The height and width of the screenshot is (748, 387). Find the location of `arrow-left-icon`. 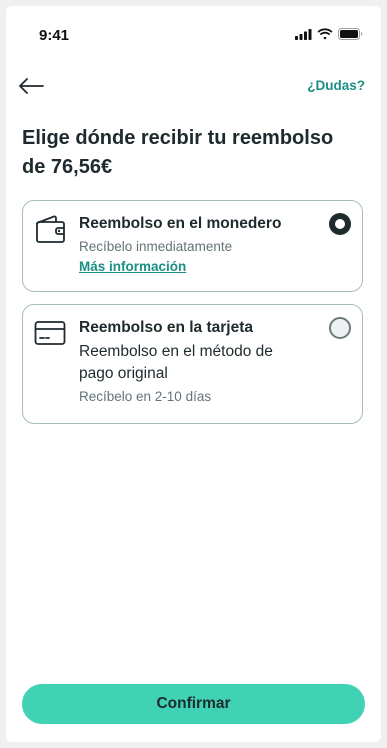

arrow-left-icon is located at coordinates (31, 86).